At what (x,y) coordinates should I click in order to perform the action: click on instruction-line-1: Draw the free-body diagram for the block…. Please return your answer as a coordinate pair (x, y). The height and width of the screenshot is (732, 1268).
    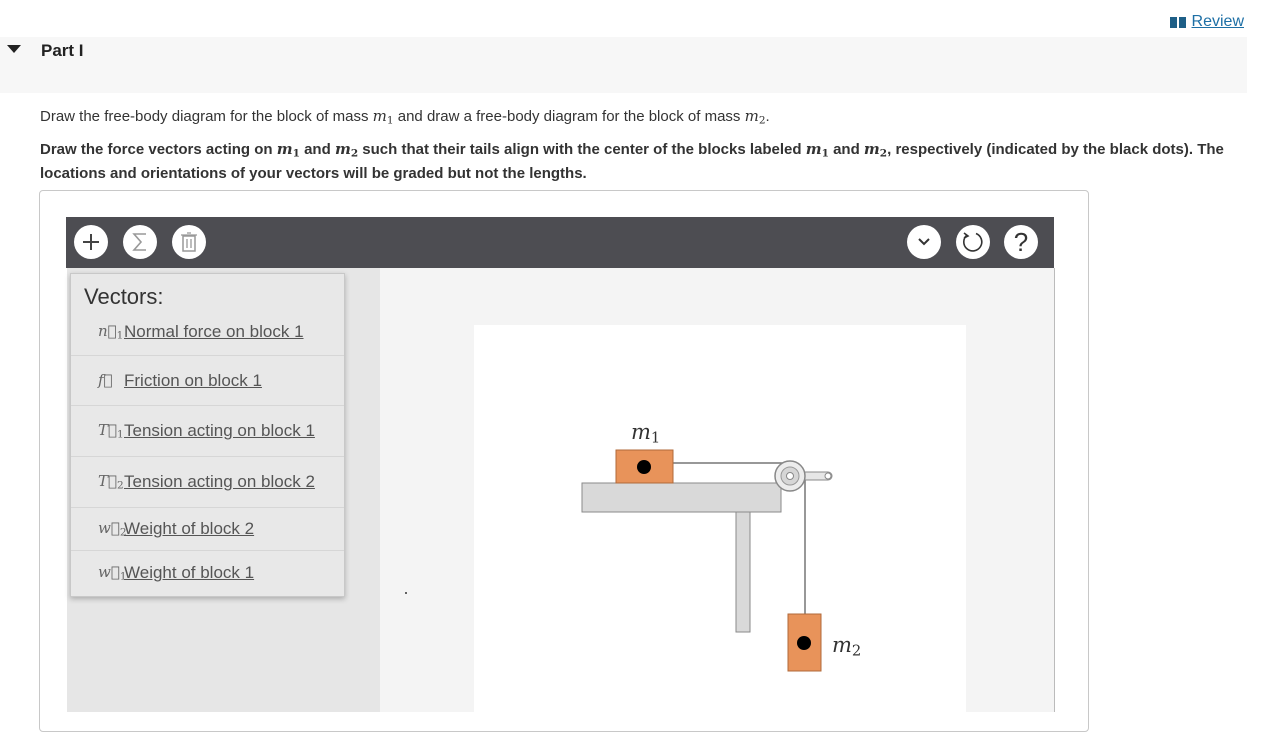
    Looking at the image, I should click on (405, 117).